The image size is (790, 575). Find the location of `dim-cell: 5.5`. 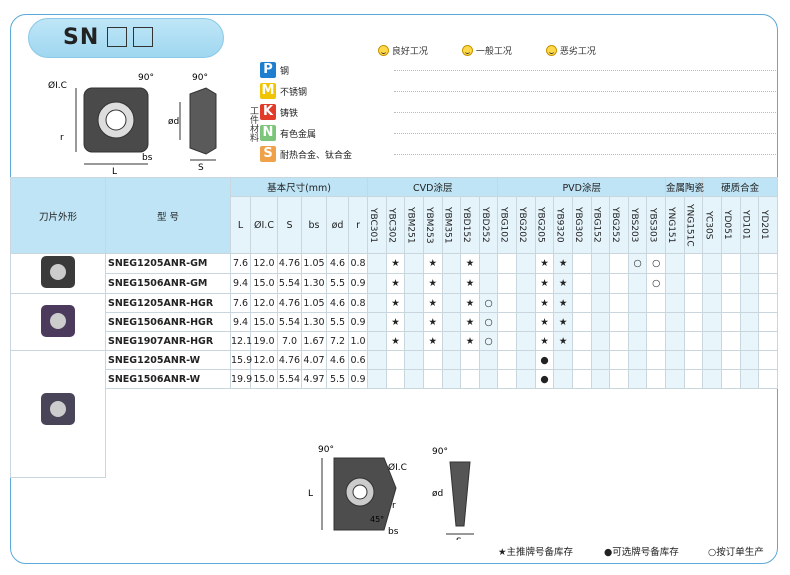

dim-cell: 5.5 is located at coordinates (337, 322).